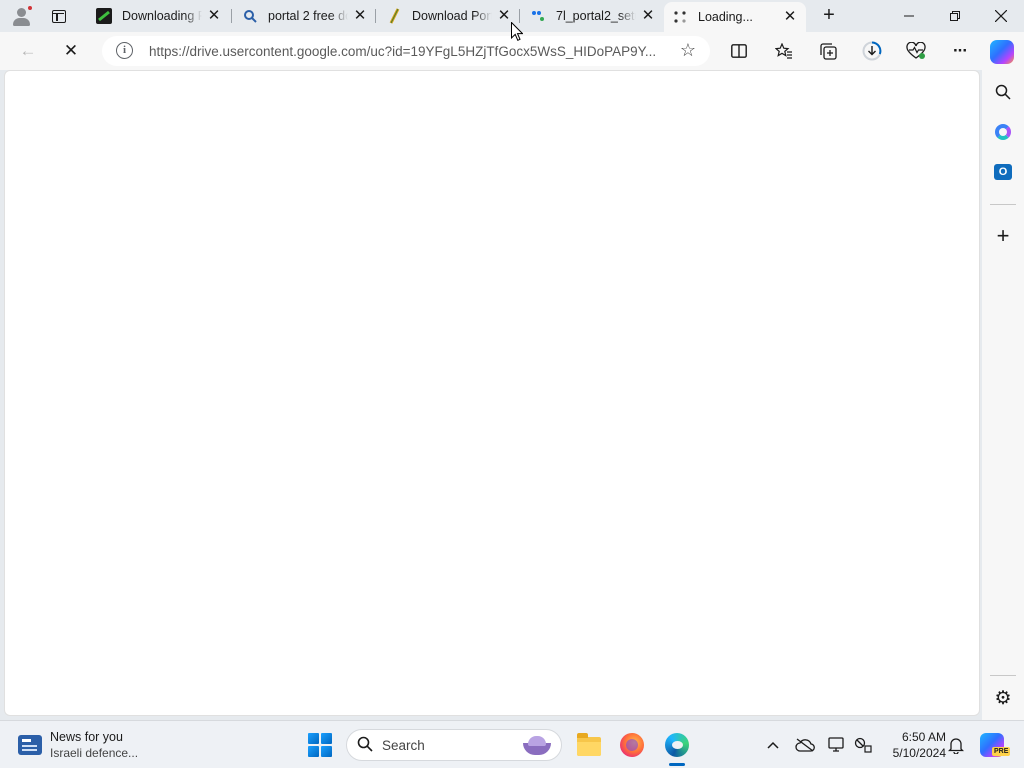 The height and width of the screenshot is (768, 1024). What do you see at coordinates (452, 16) in the screenshot?
I see `tab-title: Download Port` at bounding box center [452, 16].